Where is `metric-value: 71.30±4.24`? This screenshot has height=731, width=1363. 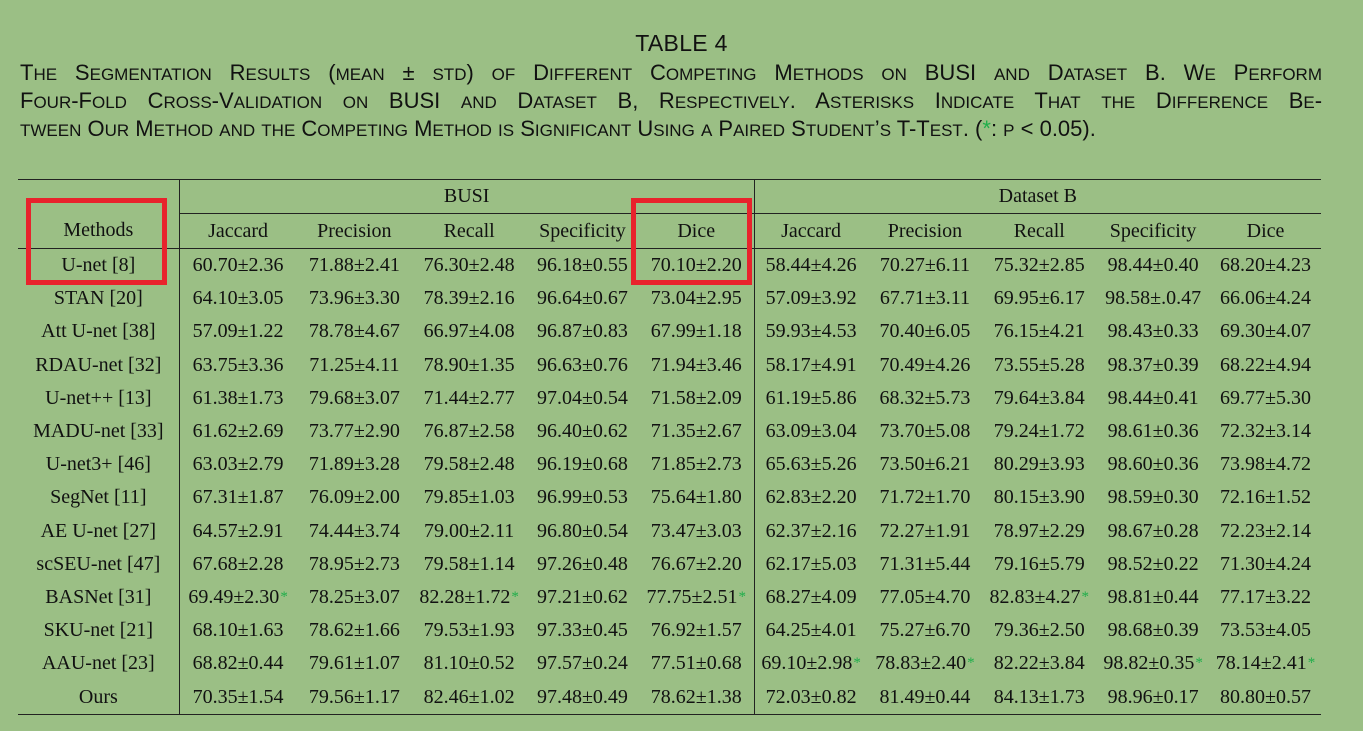 metric-value: 71.30±4.24 is located at coordinates (1265, 563).